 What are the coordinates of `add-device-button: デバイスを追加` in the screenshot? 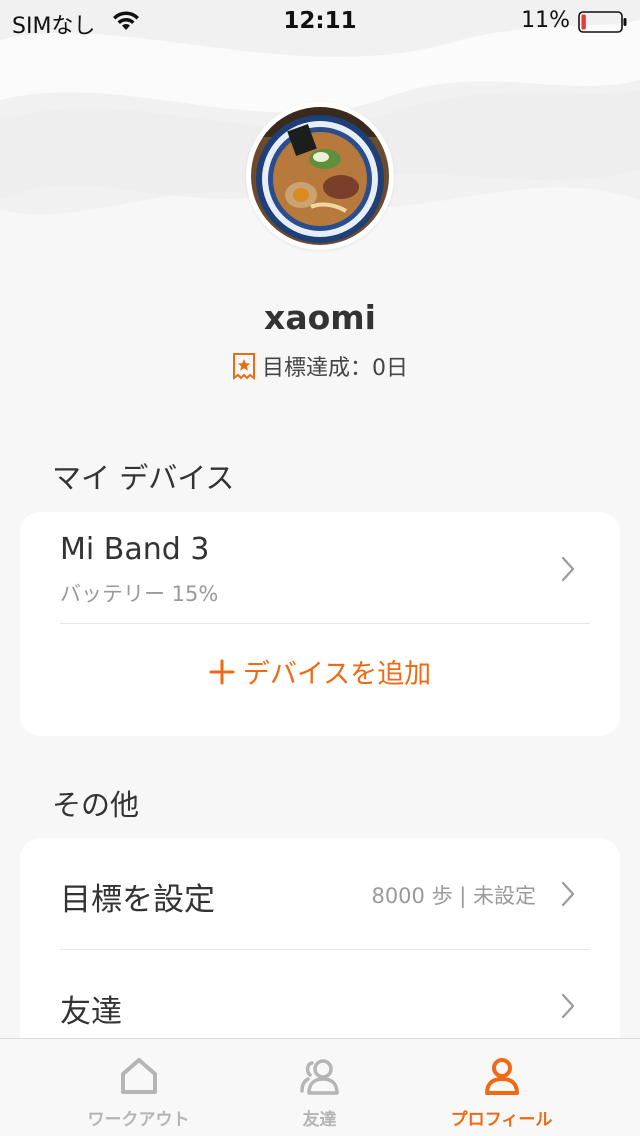 It's located at (320, 671).